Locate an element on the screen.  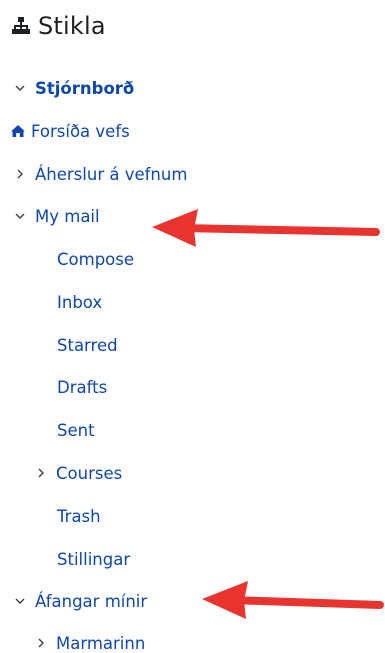
nav-label-inbox: Inbox is located at coordinates (79, 302).